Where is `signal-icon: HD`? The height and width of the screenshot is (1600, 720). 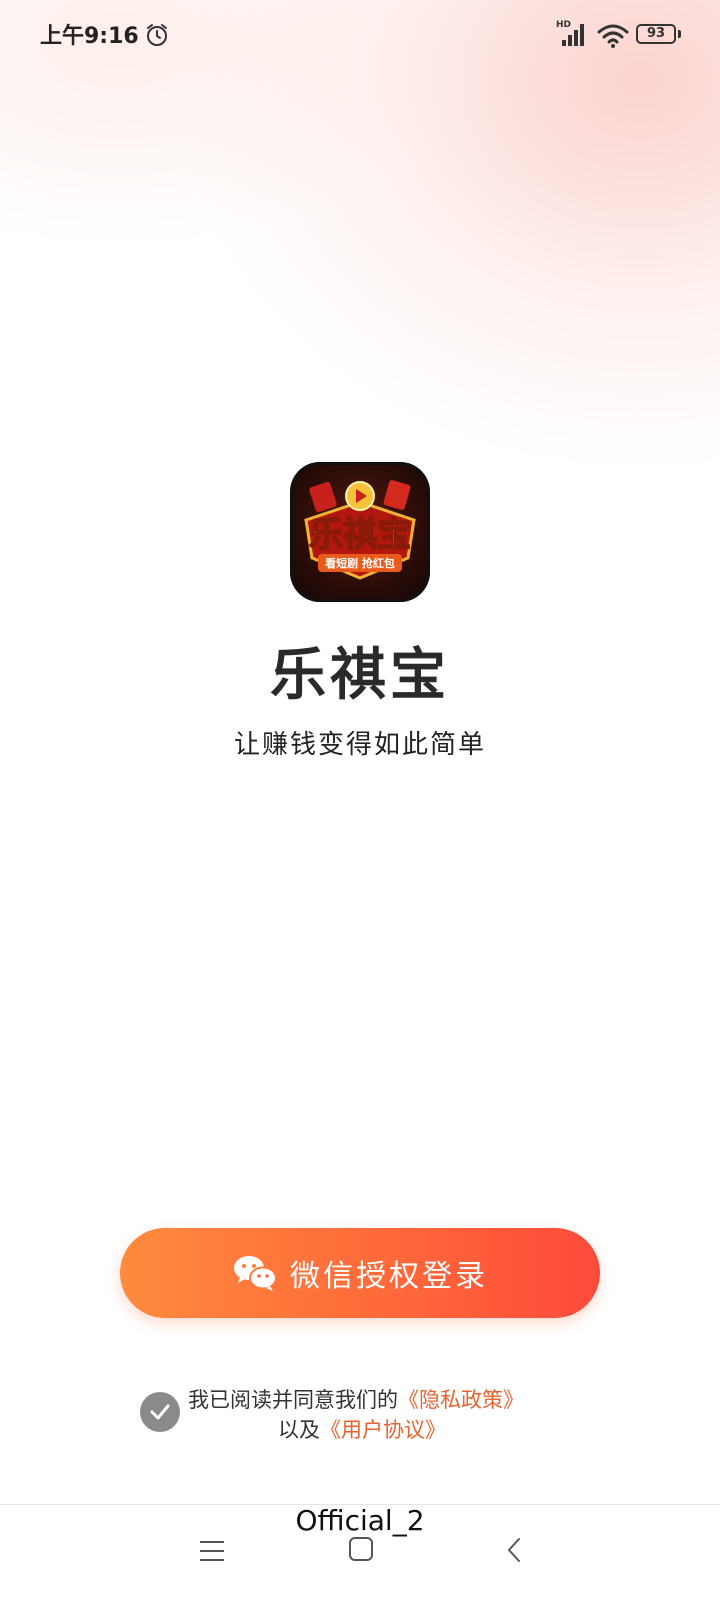
signal-icon: HD is located at coordinates (573, 34).